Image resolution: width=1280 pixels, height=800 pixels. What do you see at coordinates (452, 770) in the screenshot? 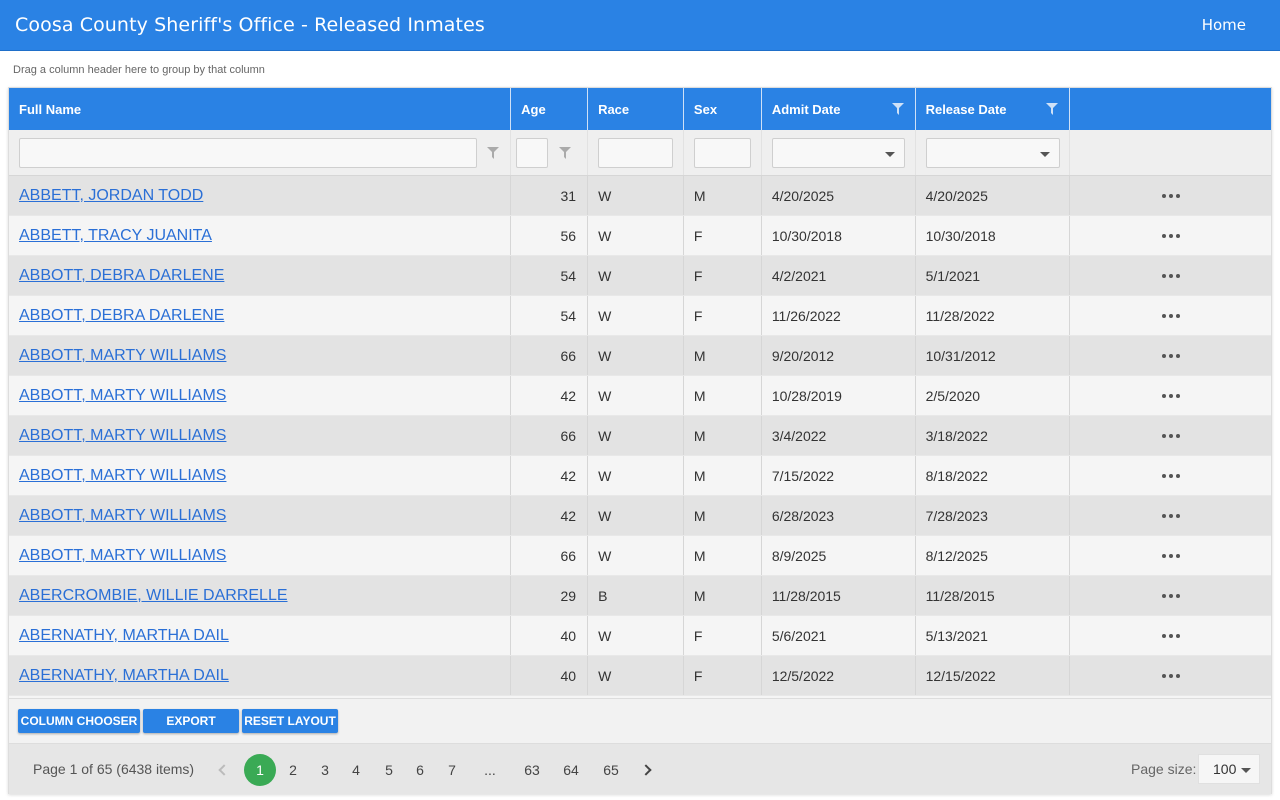
I see `page-button: 7` at bounding box center [452, 770].